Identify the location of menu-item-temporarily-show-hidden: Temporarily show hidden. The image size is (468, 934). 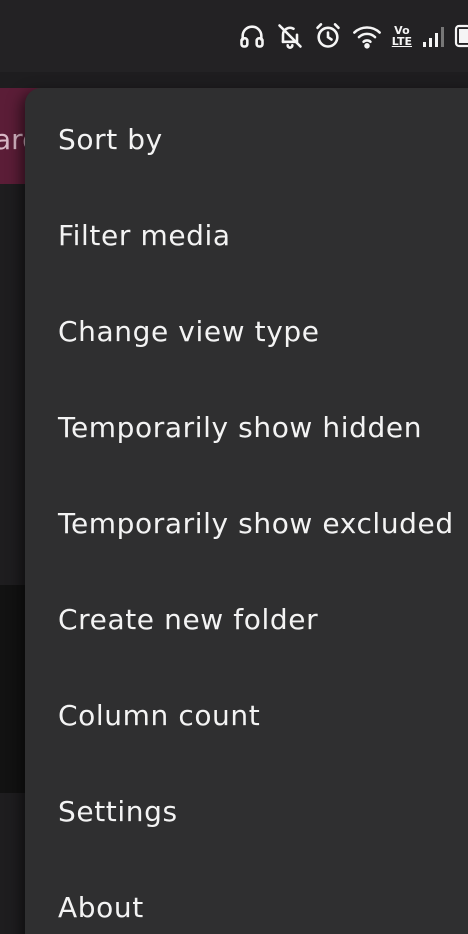
(246, 427).